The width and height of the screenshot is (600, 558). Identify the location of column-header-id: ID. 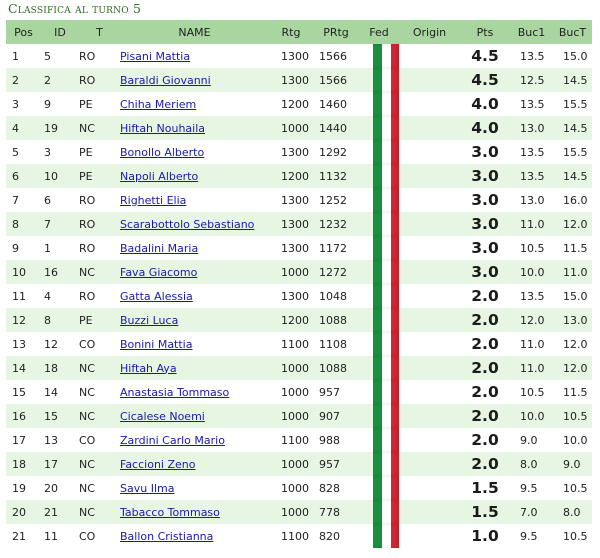
(60, 32).